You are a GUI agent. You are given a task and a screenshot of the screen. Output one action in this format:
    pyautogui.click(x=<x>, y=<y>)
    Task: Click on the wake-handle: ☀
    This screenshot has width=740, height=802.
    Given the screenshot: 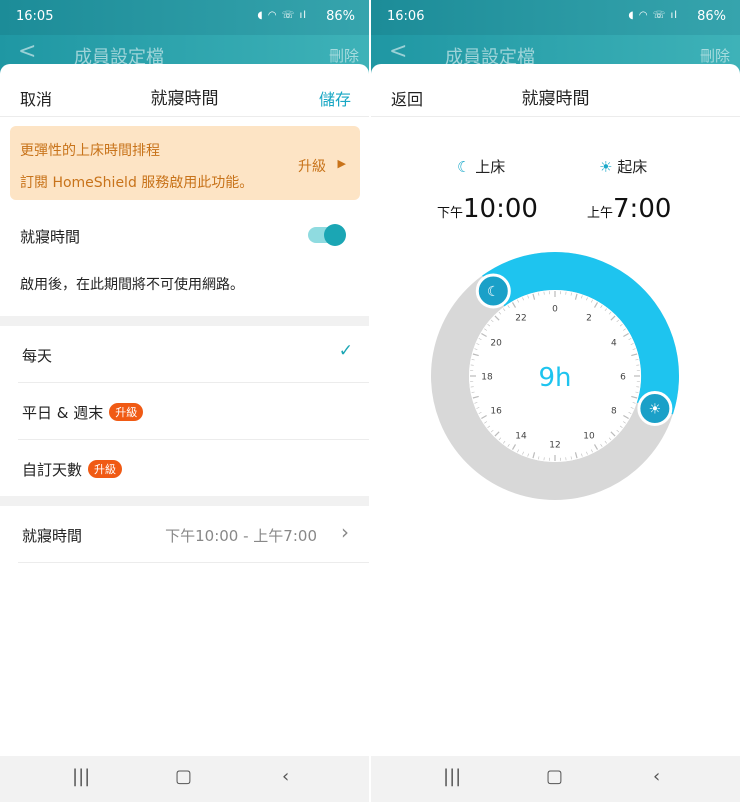 What is the action you would take?
    pyautogui.click(x=655, y=408)
    